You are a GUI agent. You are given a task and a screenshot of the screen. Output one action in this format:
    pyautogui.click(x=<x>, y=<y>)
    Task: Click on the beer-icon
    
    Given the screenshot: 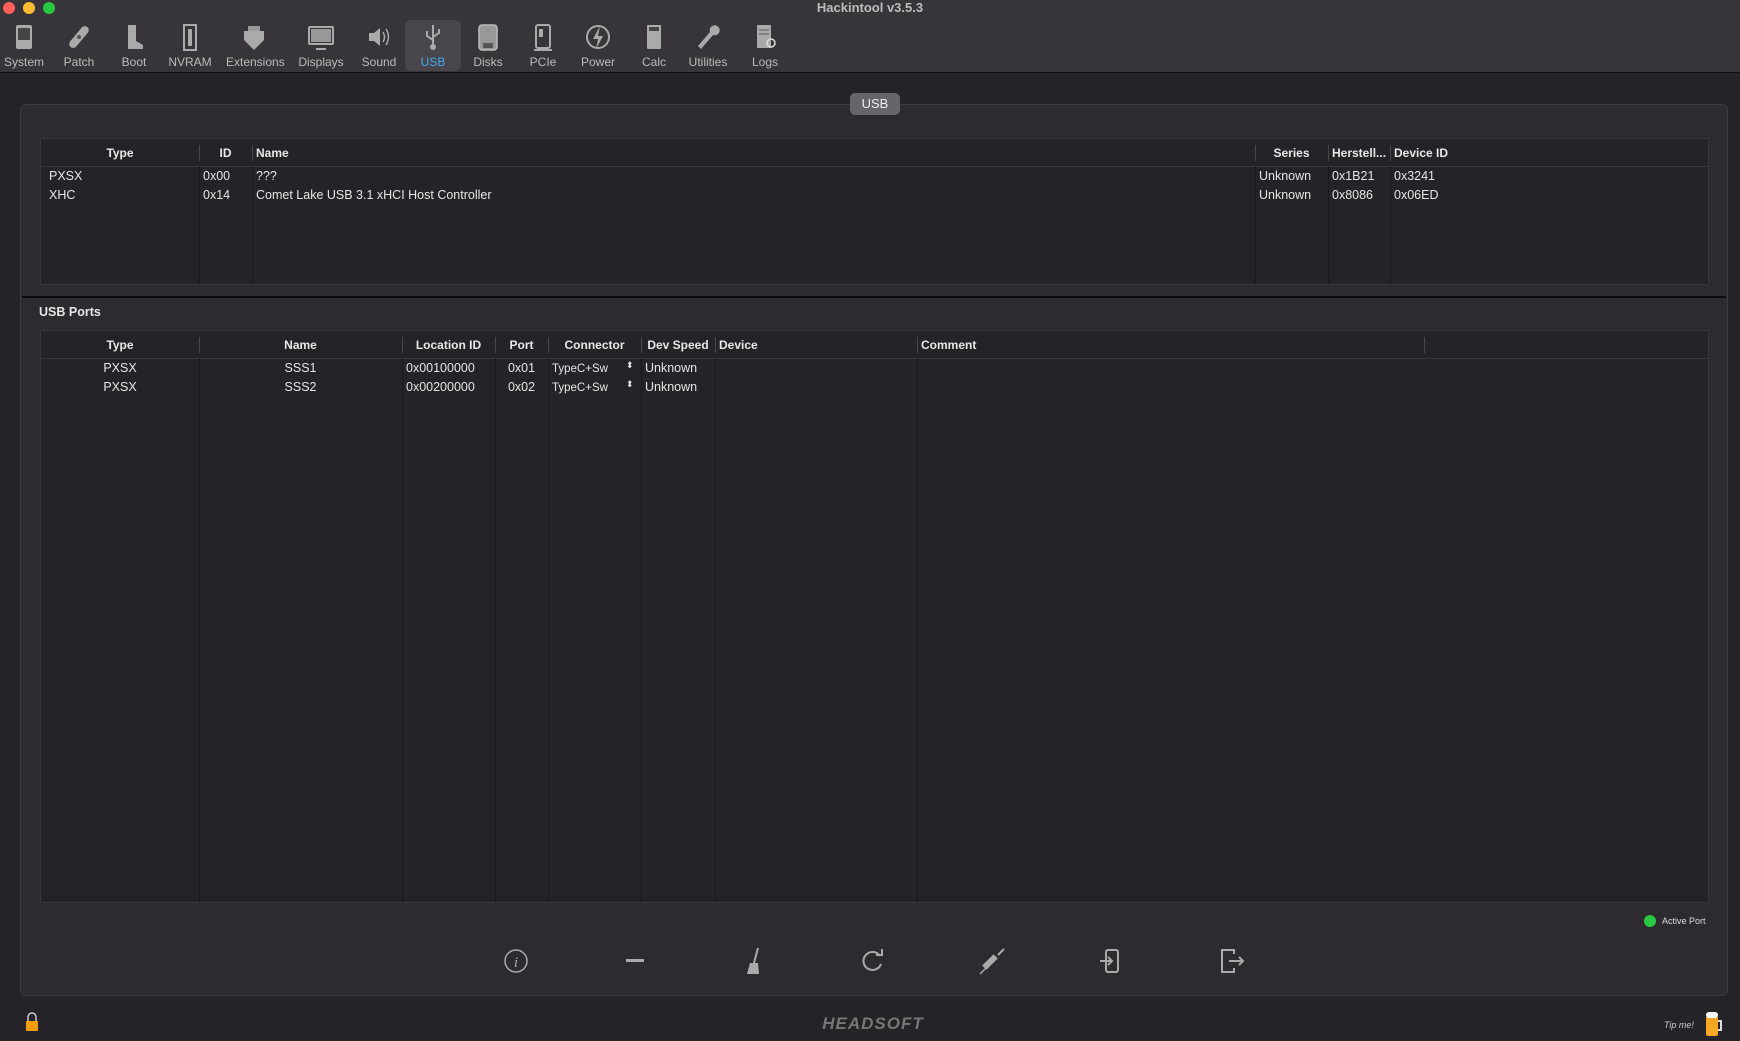 What is the action you would take?
    pyautogui.click(x=1714, y=1024)
    